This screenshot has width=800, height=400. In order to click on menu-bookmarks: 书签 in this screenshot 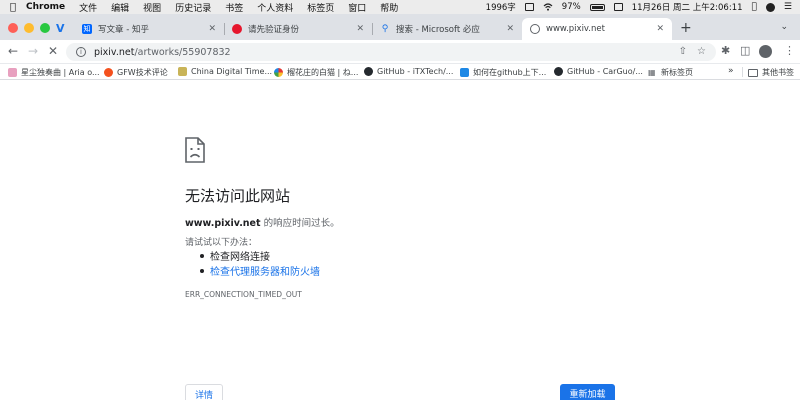, I will do `click(234, 7)`.